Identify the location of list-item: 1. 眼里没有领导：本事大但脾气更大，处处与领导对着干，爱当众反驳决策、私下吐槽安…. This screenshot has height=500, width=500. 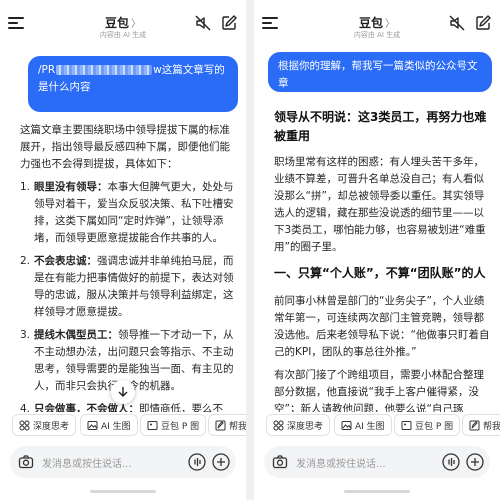
(127, 212).